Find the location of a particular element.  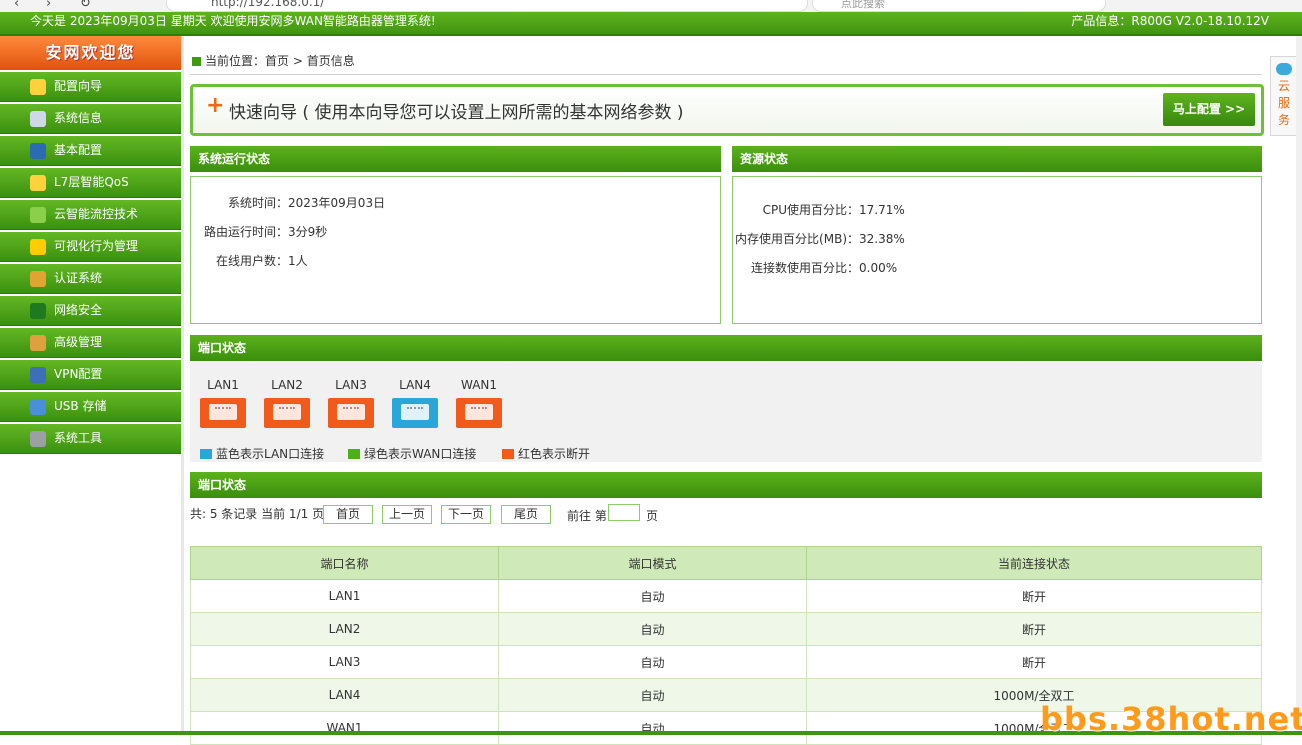

sidebar-item-7: 认证系统 is located at coordinates (90, 279).